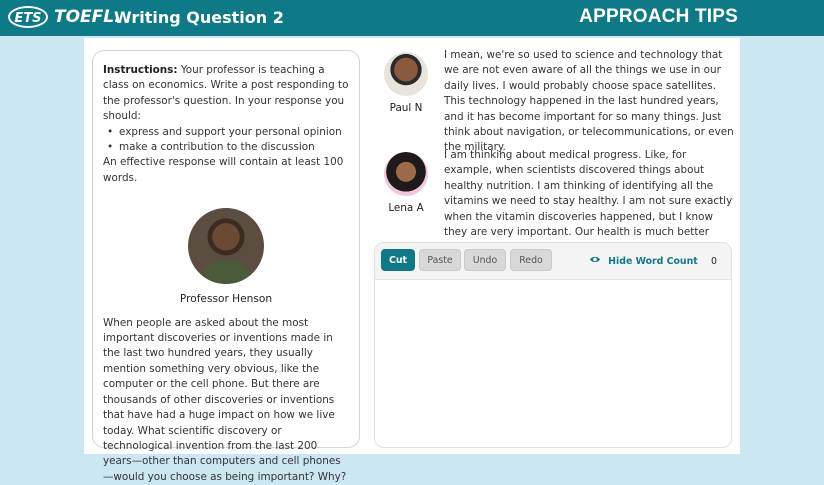 This screenshot has width=824, height=485. What do you see at coordinates (406, 208) in the screenshot?
I see `post-author: Lena A` at bounding box center [406, 208].